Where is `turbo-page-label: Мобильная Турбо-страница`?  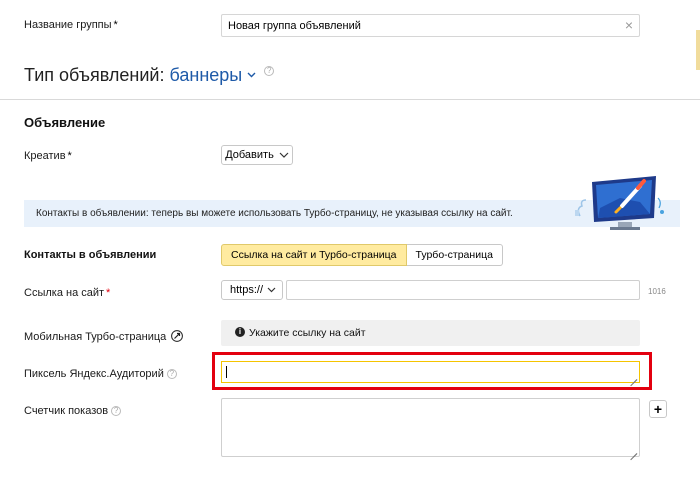
turbo-page-label: Мобильная Турбо-страница is located at coordinates (104, 336).